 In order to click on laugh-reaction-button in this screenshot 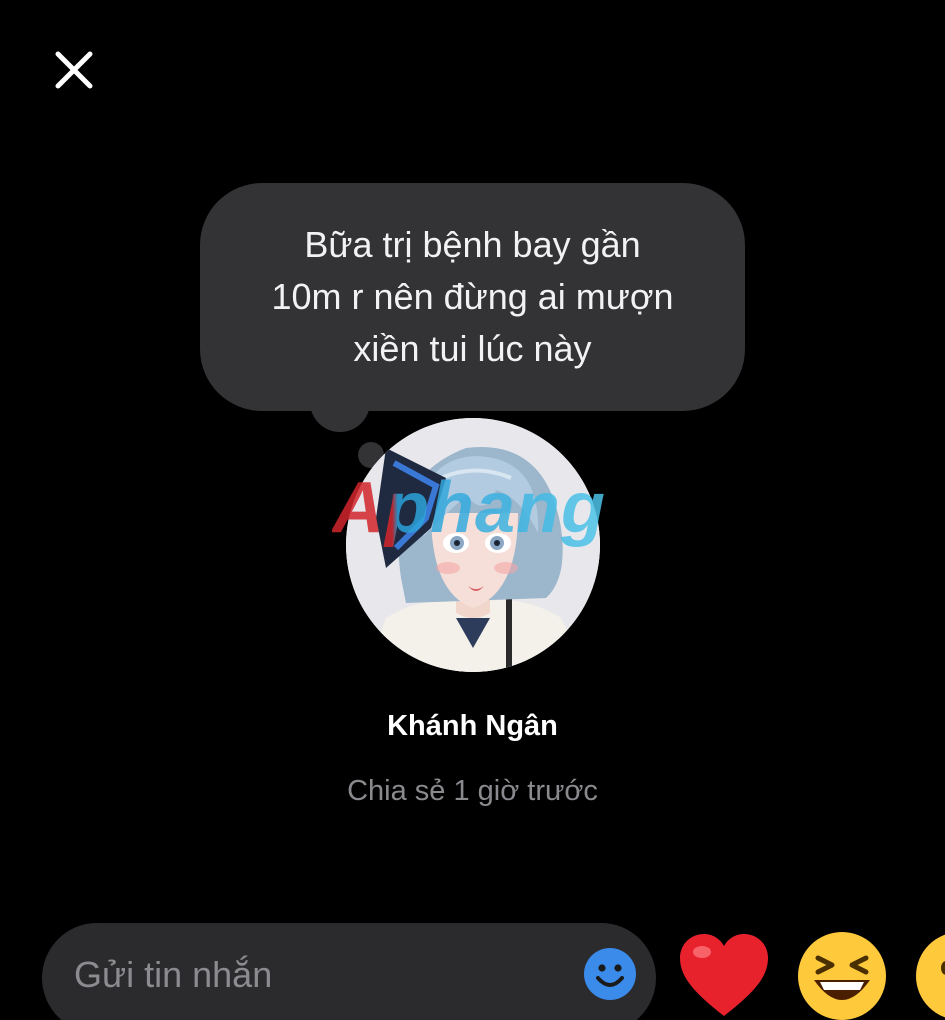, I will do `click(842, 974)`.